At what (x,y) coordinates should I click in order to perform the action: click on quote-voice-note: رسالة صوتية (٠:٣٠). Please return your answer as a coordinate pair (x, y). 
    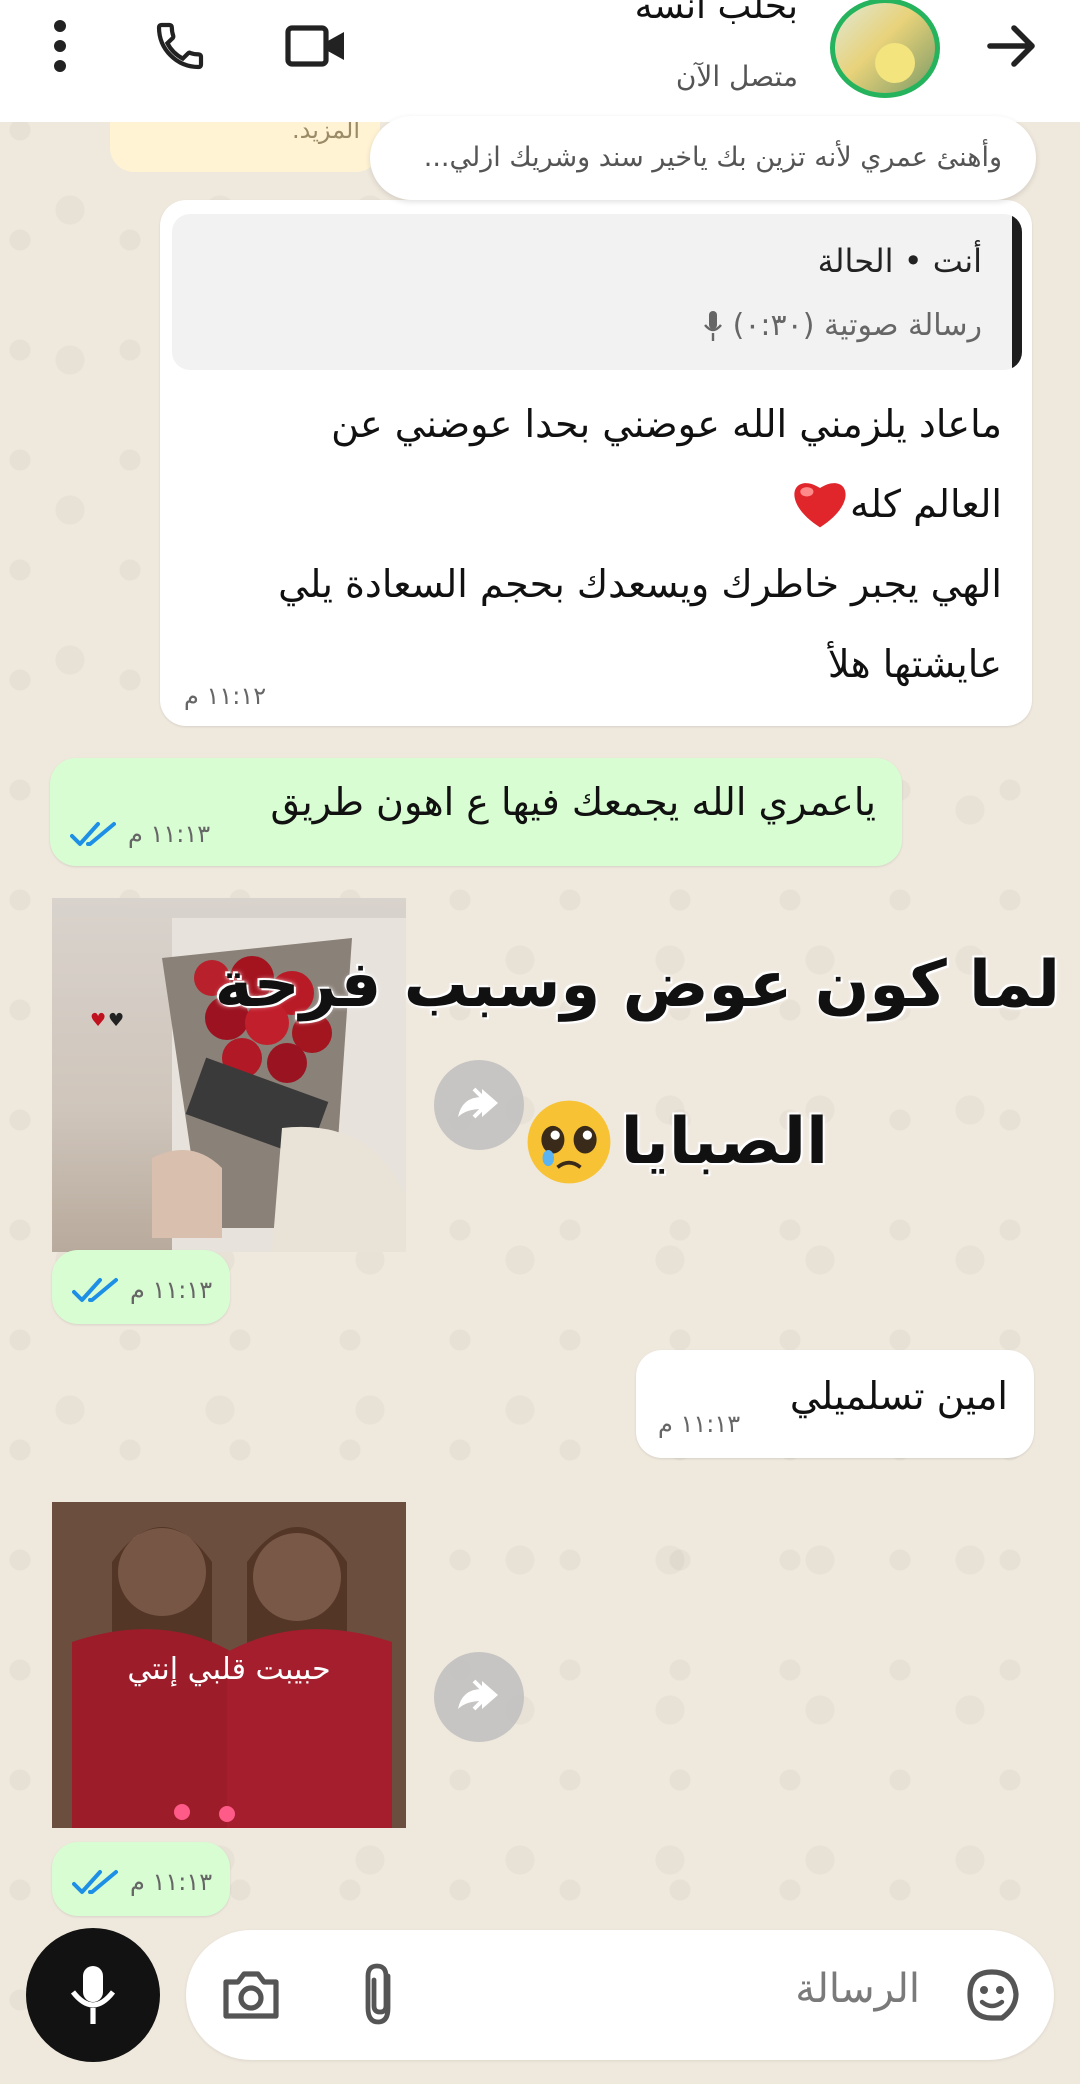
    Looking at the image, I should click on (842, 325).